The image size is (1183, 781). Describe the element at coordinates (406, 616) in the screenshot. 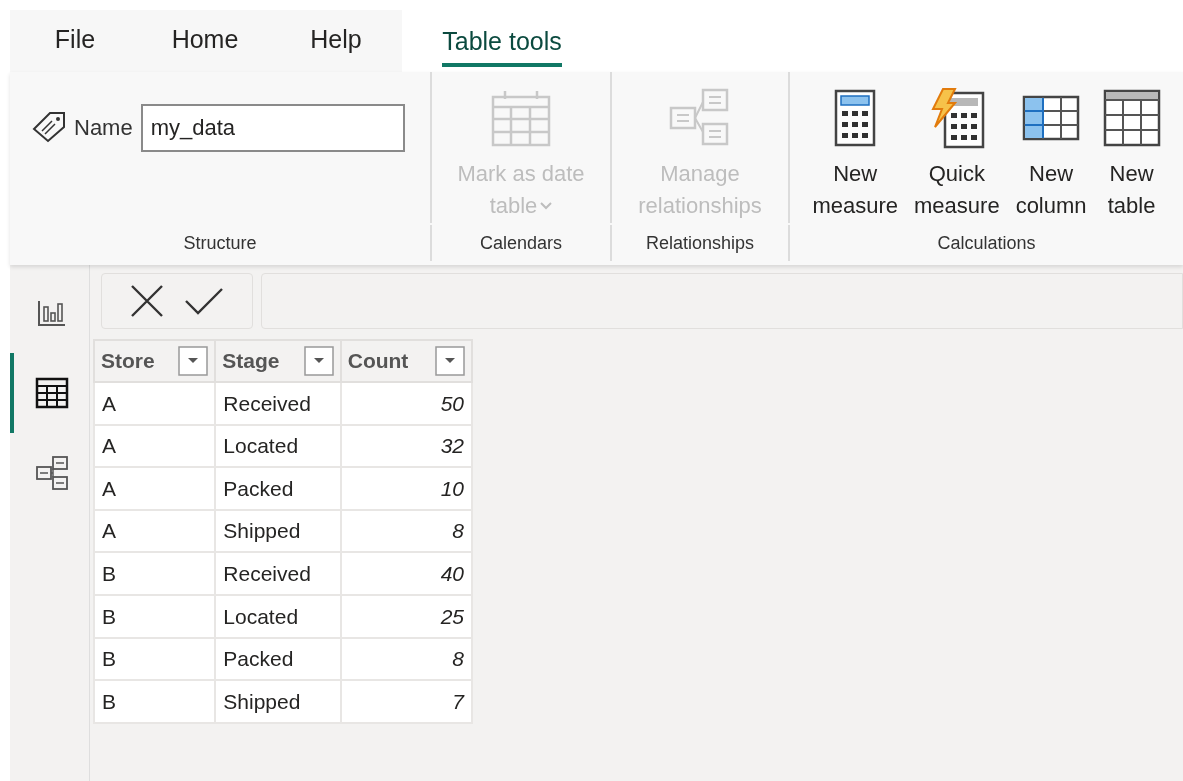

I see `table-cell: 25` at that location.